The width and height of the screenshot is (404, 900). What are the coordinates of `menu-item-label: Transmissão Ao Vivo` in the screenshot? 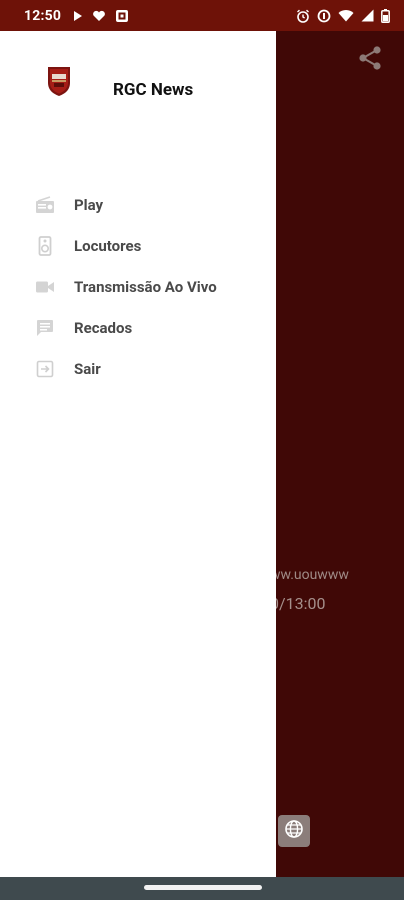 It's located at (145, 286).